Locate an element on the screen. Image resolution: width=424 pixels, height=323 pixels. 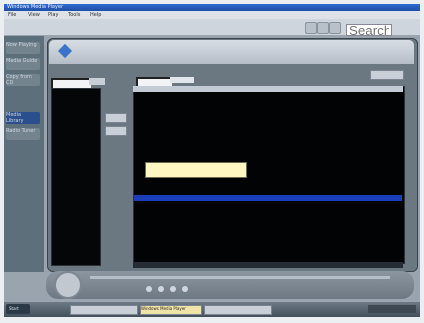
sidebar-item-label: Media Guide is located at coordinates (22, 61).